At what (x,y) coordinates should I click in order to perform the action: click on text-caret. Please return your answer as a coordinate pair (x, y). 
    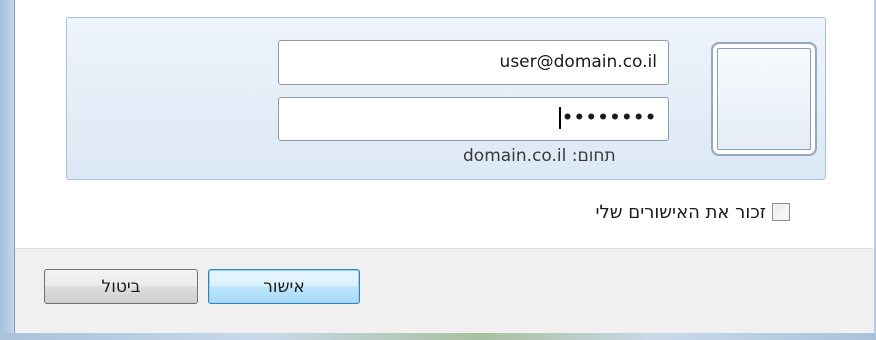
    Looking at the image, I should click on (560, 118).